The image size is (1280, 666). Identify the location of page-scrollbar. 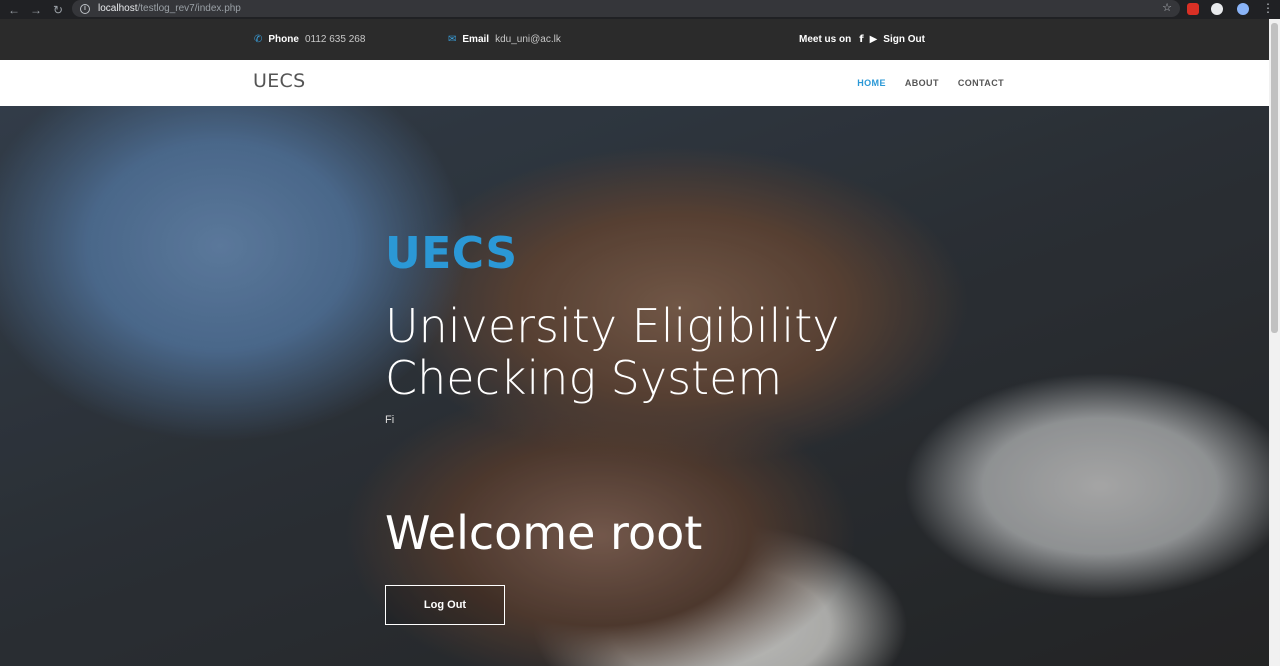
(1274, 342).